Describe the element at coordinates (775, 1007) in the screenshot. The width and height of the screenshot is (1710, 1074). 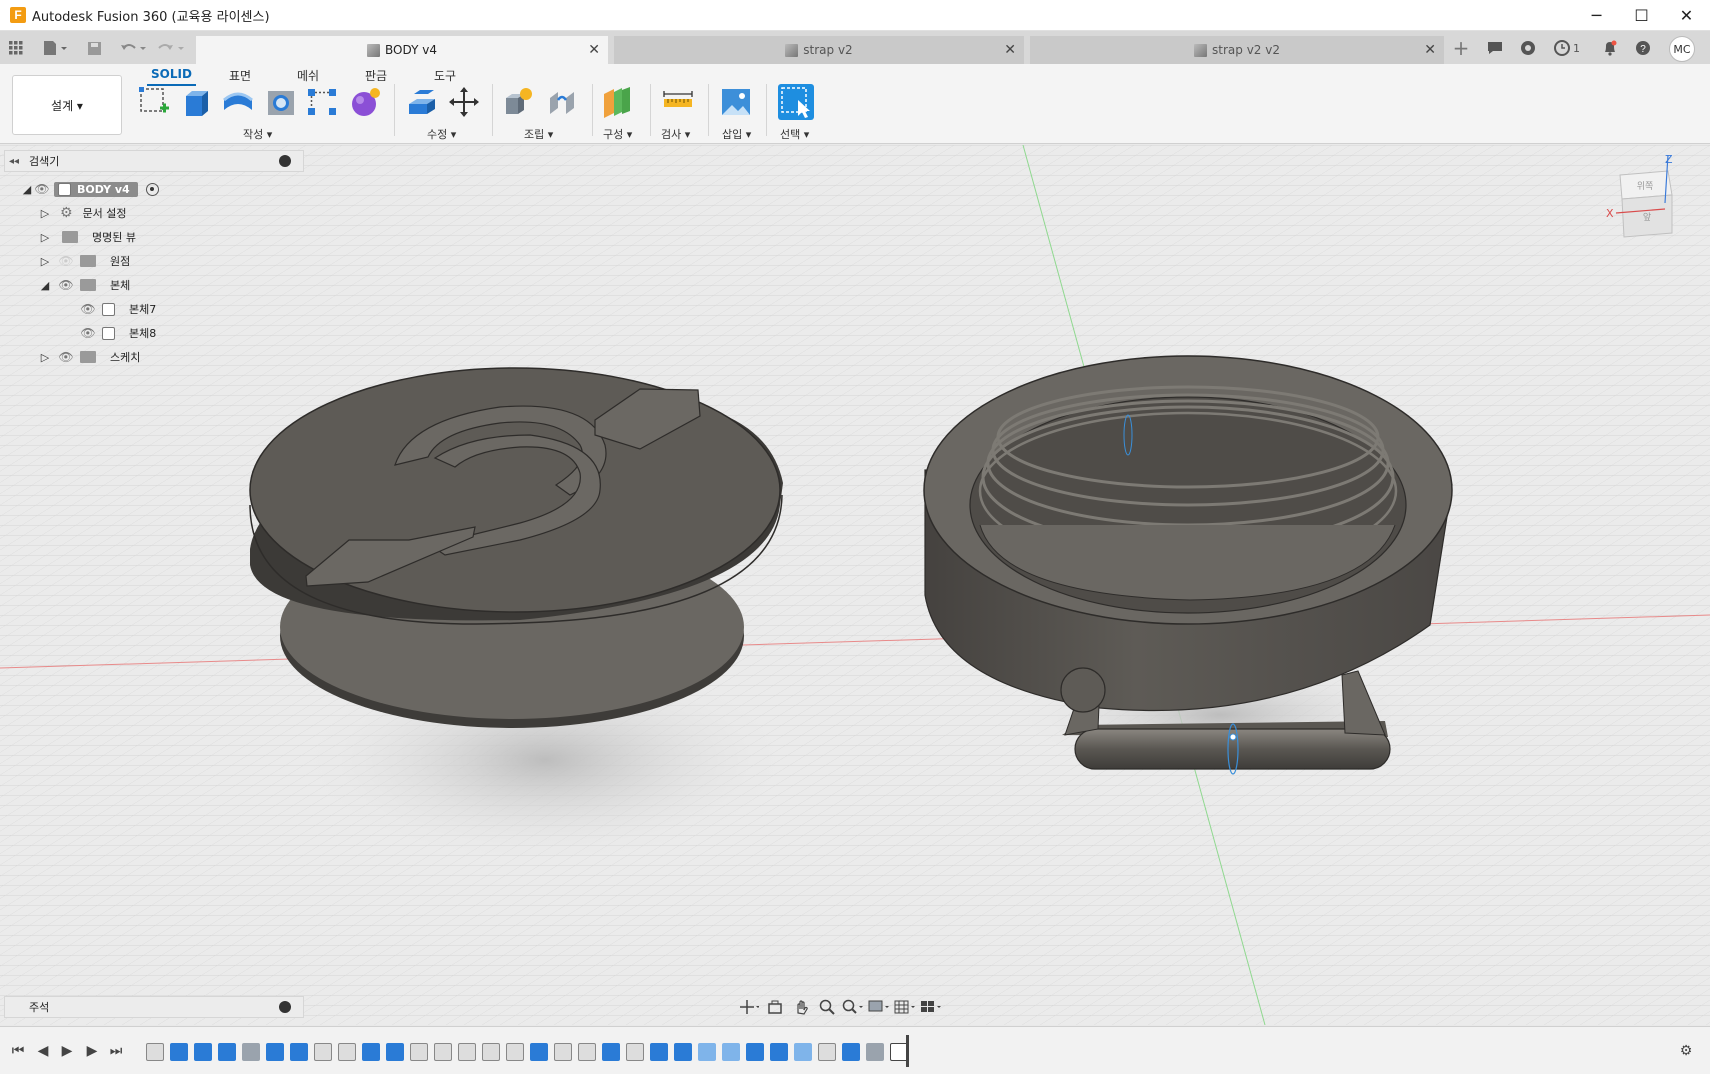
I see `look-at-icon` at that location.